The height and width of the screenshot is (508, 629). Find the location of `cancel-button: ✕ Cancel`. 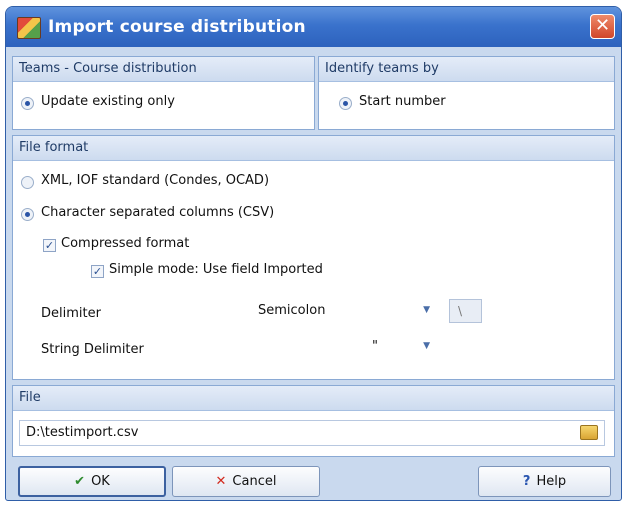

cancel-button: ✕ Cancel is located at coordinates (246, 481).